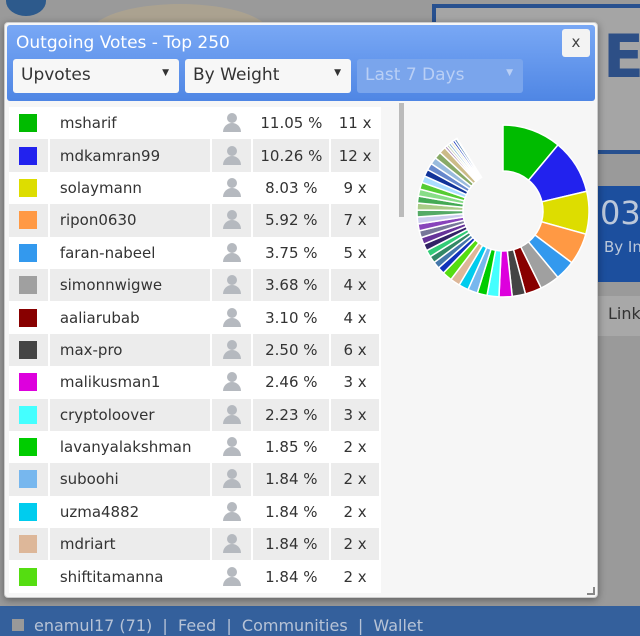  What do you see at coordinates (130, 317) in the screenshot?
I see `voter-name-link: aaliarubab` at bounding box center [130, 317].